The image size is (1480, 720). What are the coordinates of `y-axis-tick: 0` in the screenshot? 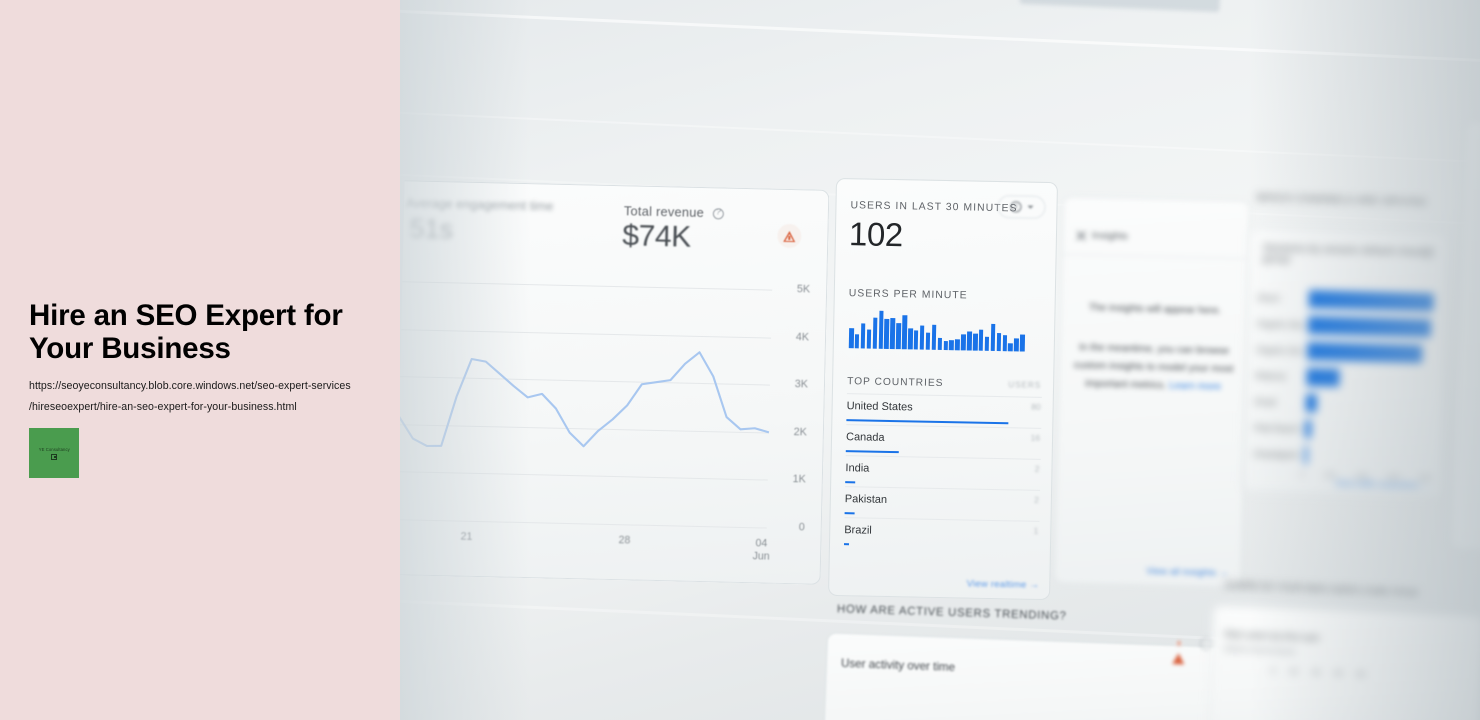 It's located at (801, 527).